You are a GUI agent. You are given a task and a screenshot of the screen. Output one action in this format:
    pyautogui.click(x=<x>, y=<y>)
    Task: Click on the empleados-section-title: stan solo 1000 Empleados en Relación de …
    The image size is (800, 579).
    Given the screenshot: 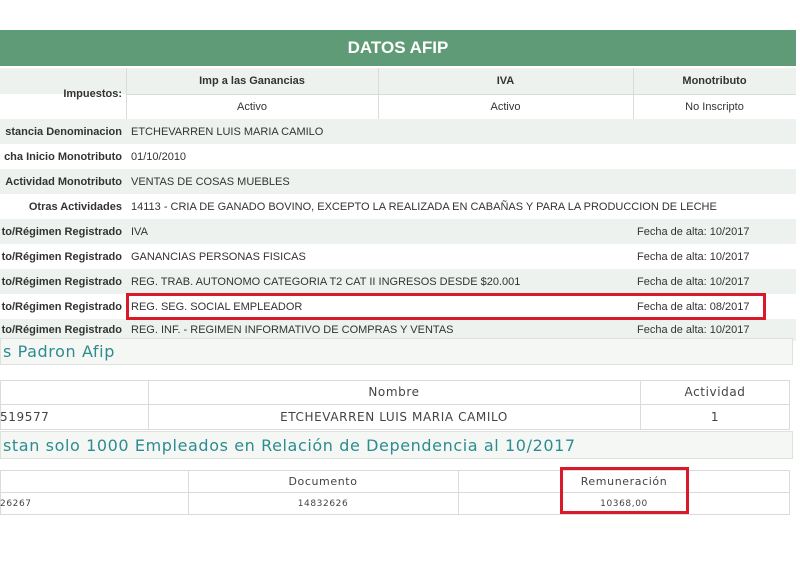 What is the action you would take?
    pyautogui.click(x=396, y=445)
    